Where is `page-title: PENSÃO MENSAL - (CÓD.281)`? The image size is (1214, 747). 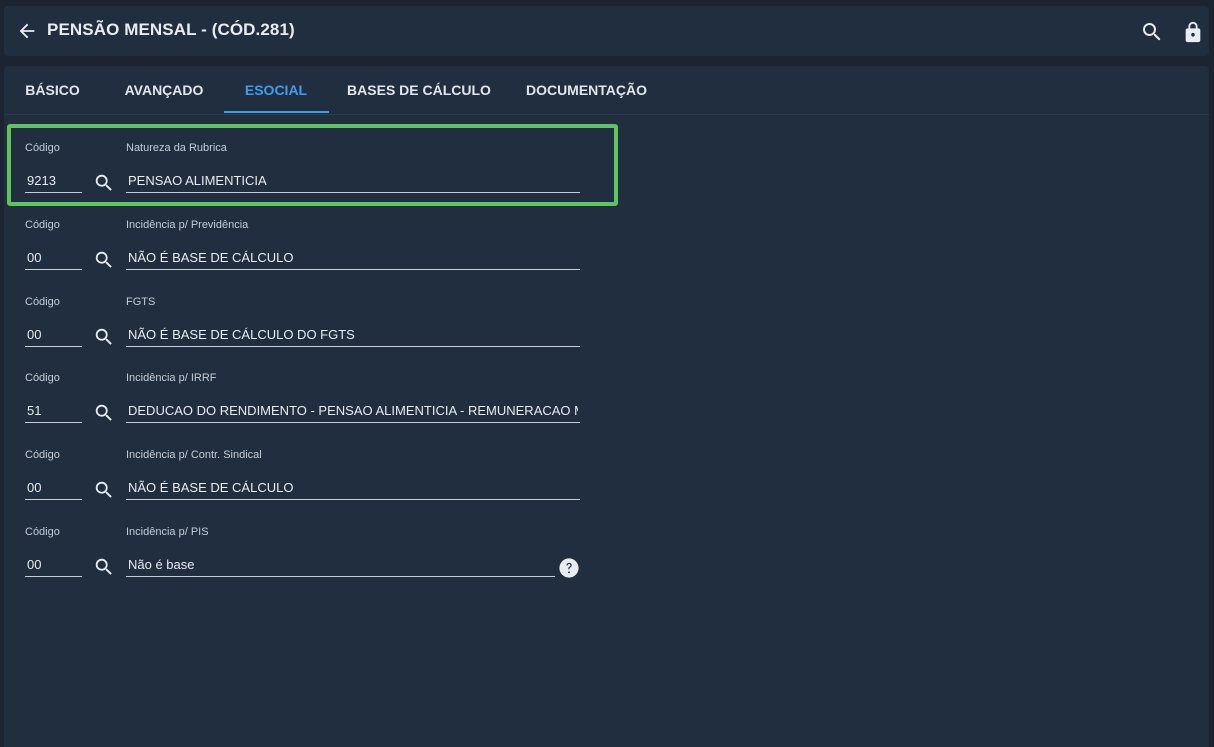
page-title: PENSÃO MENSAL - (CÓD.281) is located at coordinates (171, 29).